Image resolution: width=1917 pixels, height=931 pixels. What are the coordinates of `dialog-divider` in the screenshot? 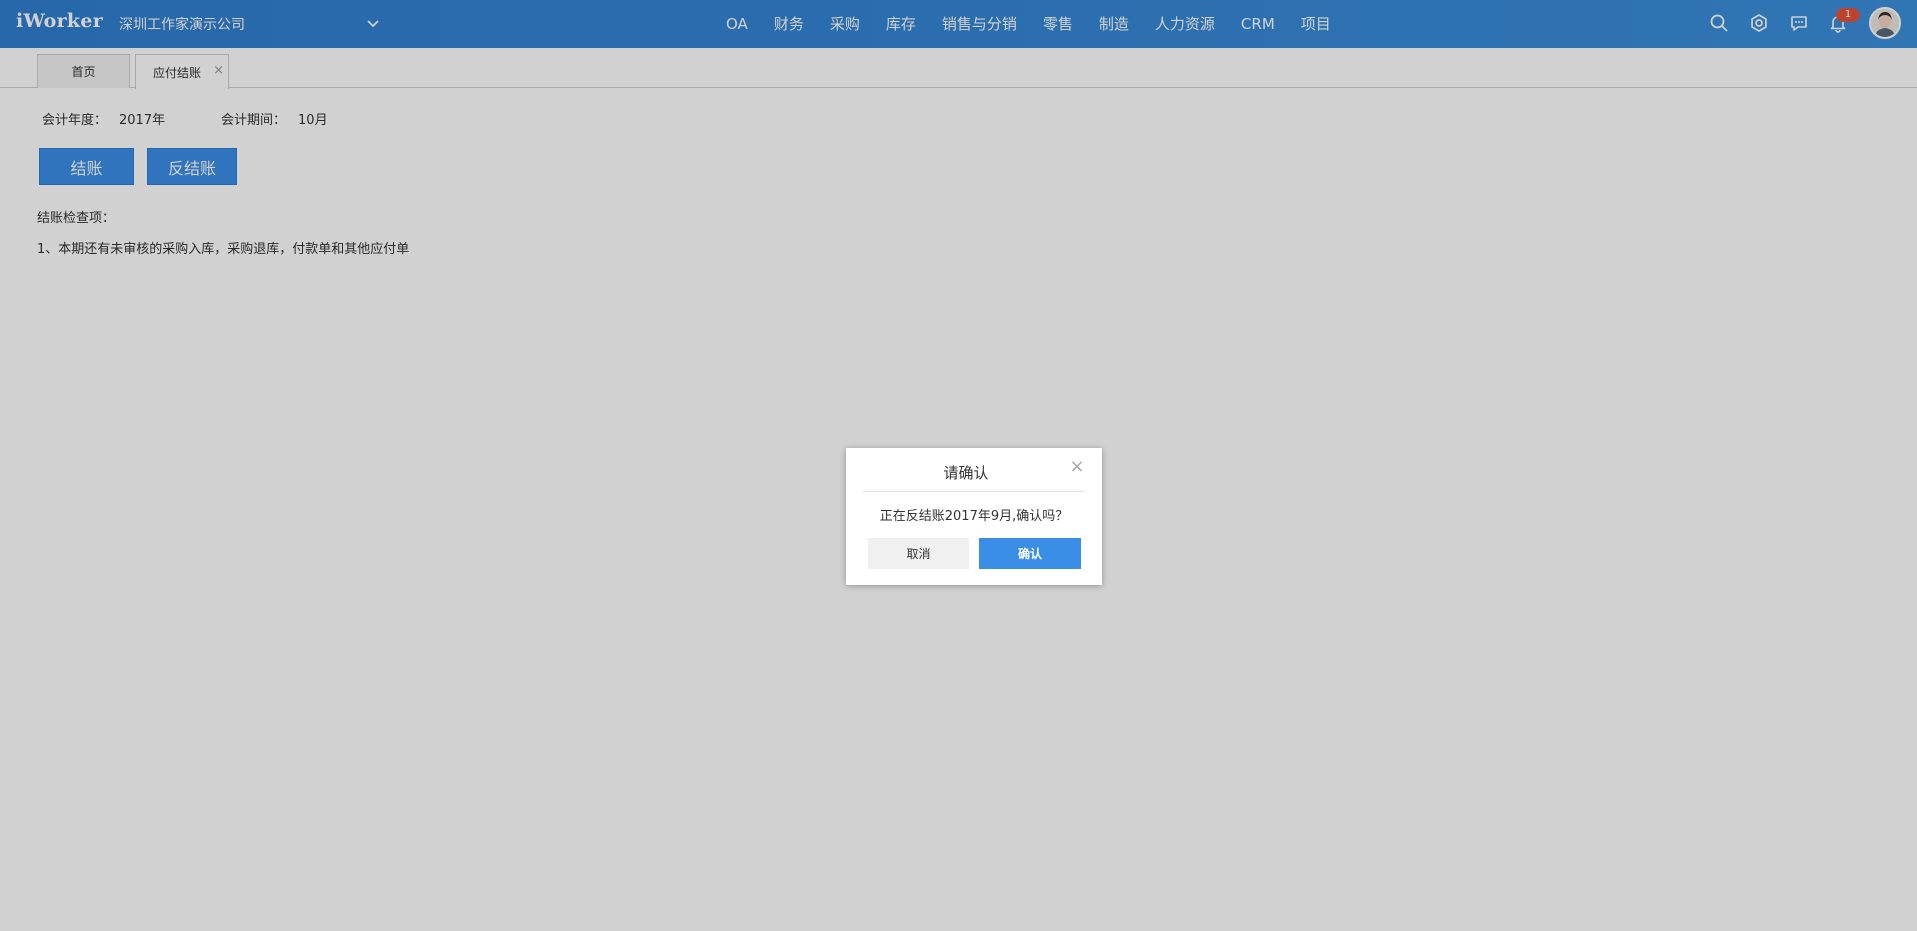 It's located at (974, 491).